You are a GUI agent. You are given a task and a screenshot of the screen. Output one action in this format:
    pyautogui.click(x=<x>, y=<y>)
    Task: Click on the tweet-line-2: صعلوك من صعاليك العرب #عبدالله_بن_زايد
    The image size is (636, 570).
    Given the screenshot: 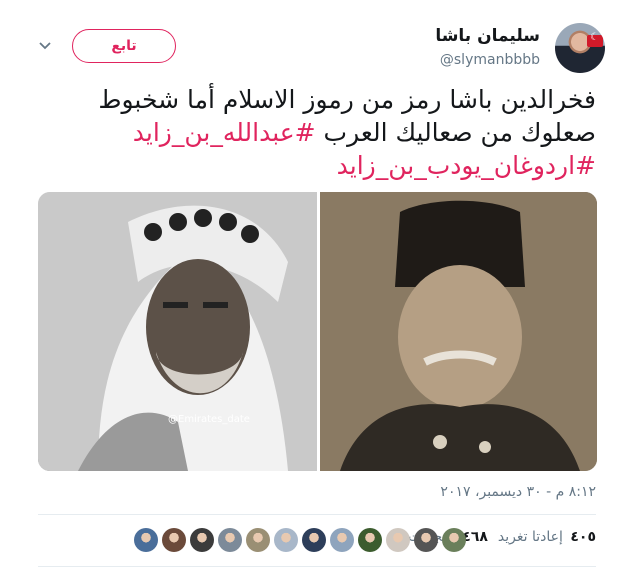 What is the action you would take?
    pyautogui.click(x=328, y=132)
    